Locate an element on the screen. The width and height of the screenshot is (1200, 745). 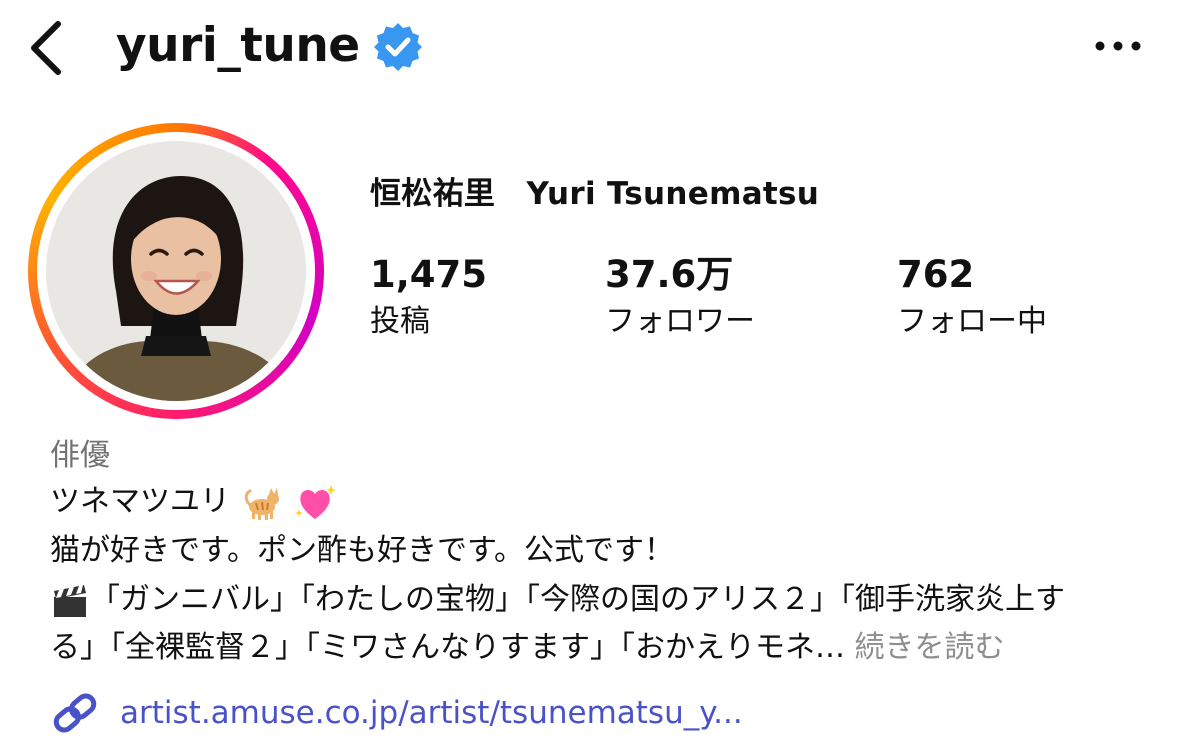
bio-line-1: ツネマツユリ is located at coordinates (193, 502).